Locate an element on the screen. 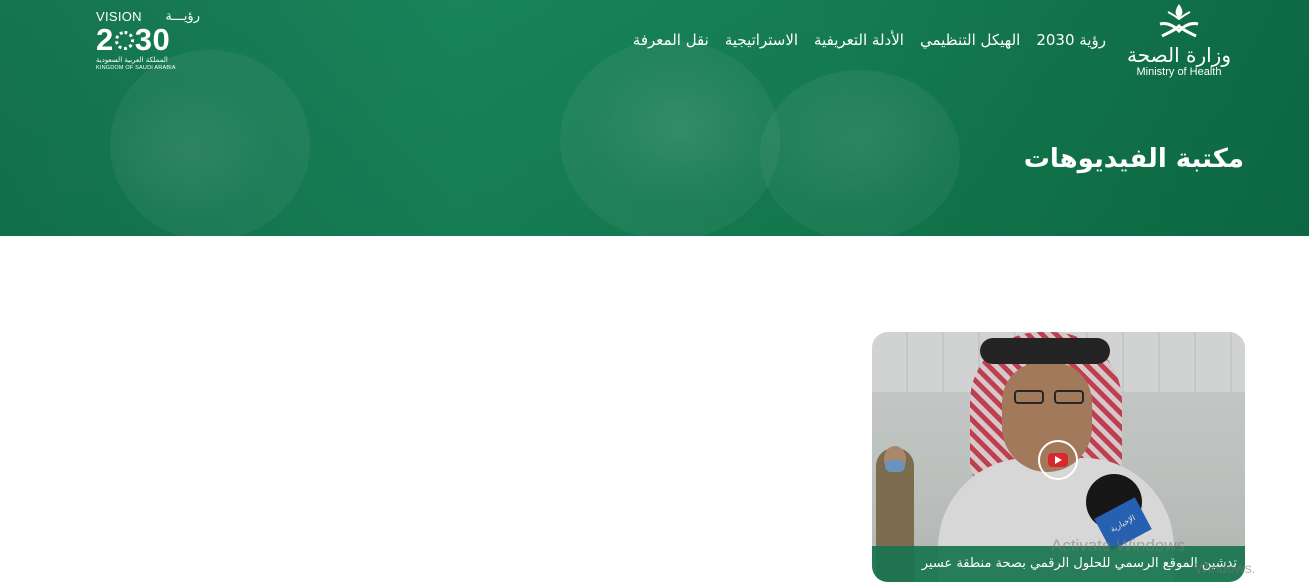 The width and height of the screenshot is (1309, 582). moh-logo-english: Ministry of Health is located at coordinates (1179, 72).